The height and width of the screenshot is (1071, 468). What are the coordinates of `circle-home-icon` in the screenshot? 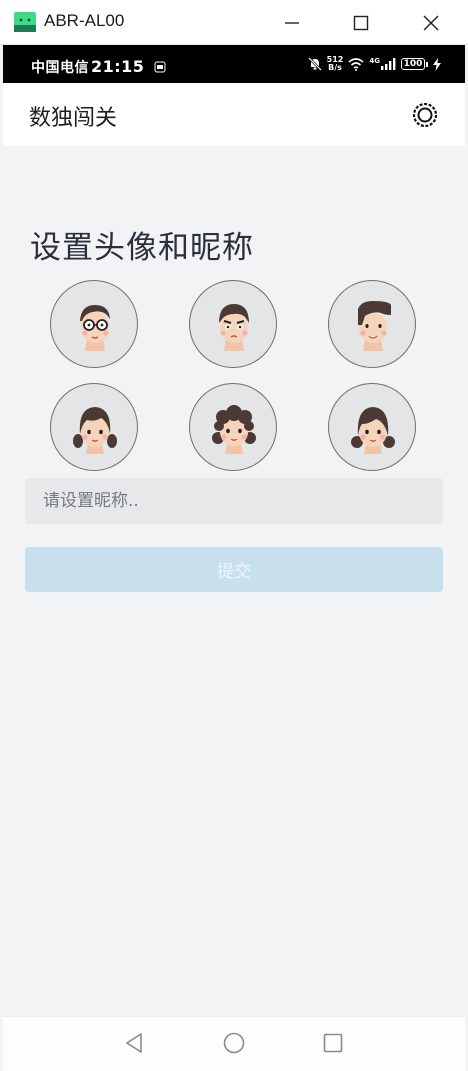 It's located at (234, 1043).